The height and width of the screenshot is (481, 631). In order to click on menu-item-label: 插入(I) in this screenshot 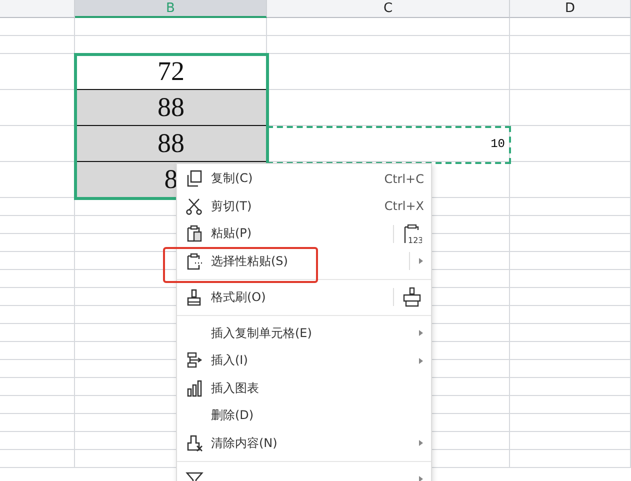, I will do `click(229, 361)`.